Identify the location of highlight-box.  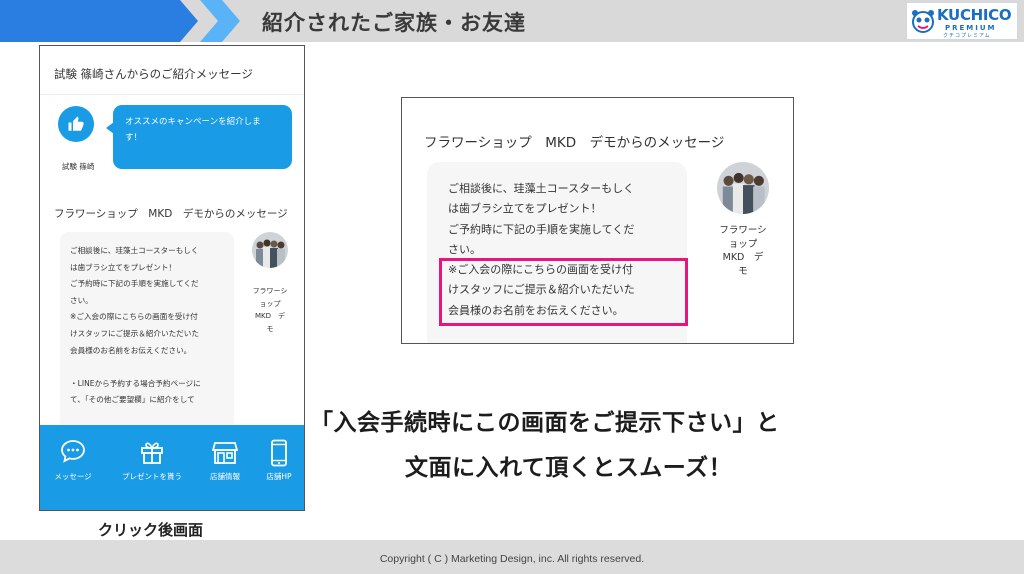
(563, 292).